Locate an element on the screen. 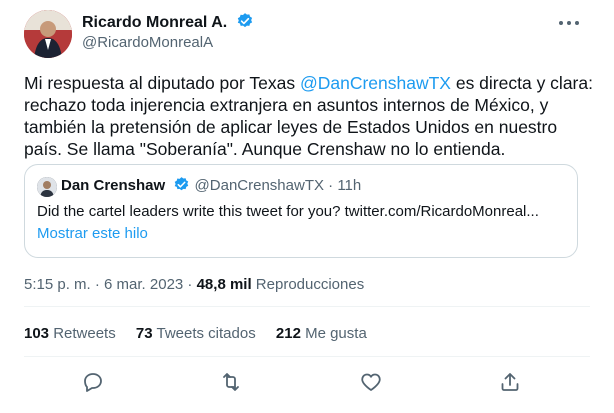 Image resolution: width=614 pixels, height=413 pixels. likes-count: 212 is located at coordinates (288, 333).